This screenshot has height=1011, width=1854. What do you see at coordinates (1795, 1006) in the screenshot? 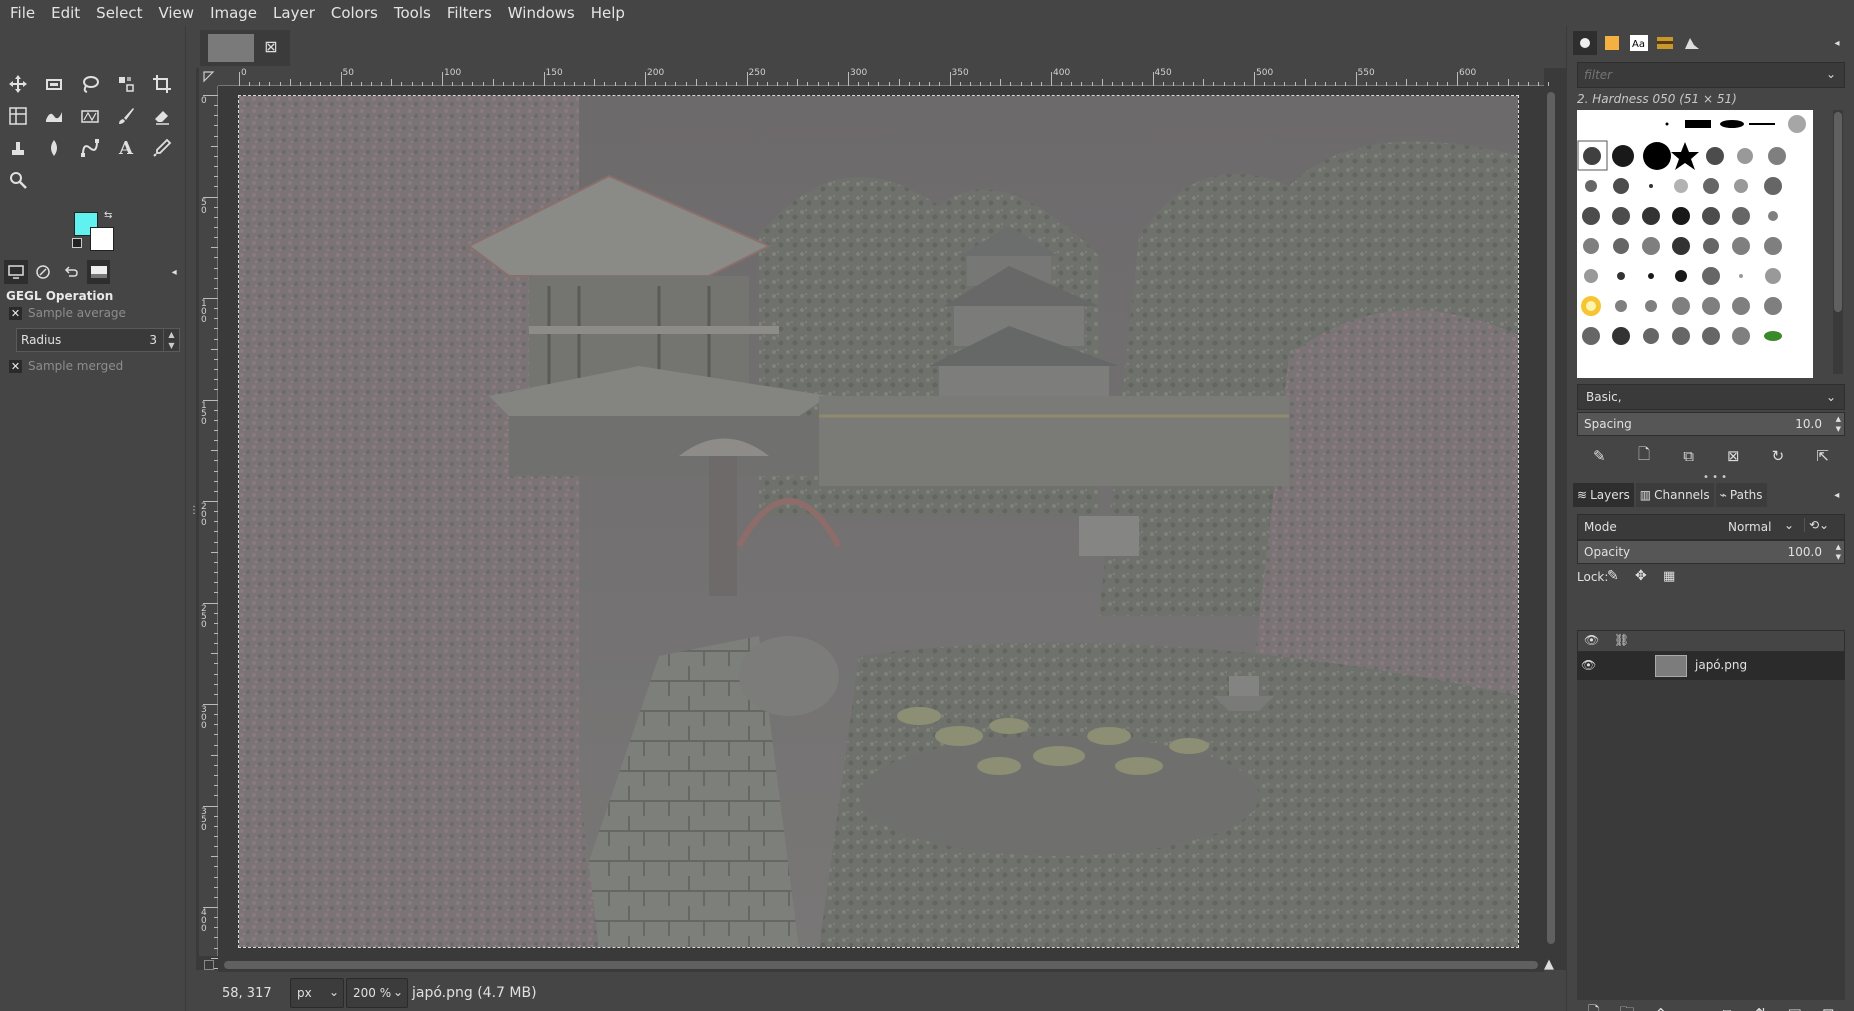
I see `layer-mask-icon: ▣` at bounding box center [1795, 1006].